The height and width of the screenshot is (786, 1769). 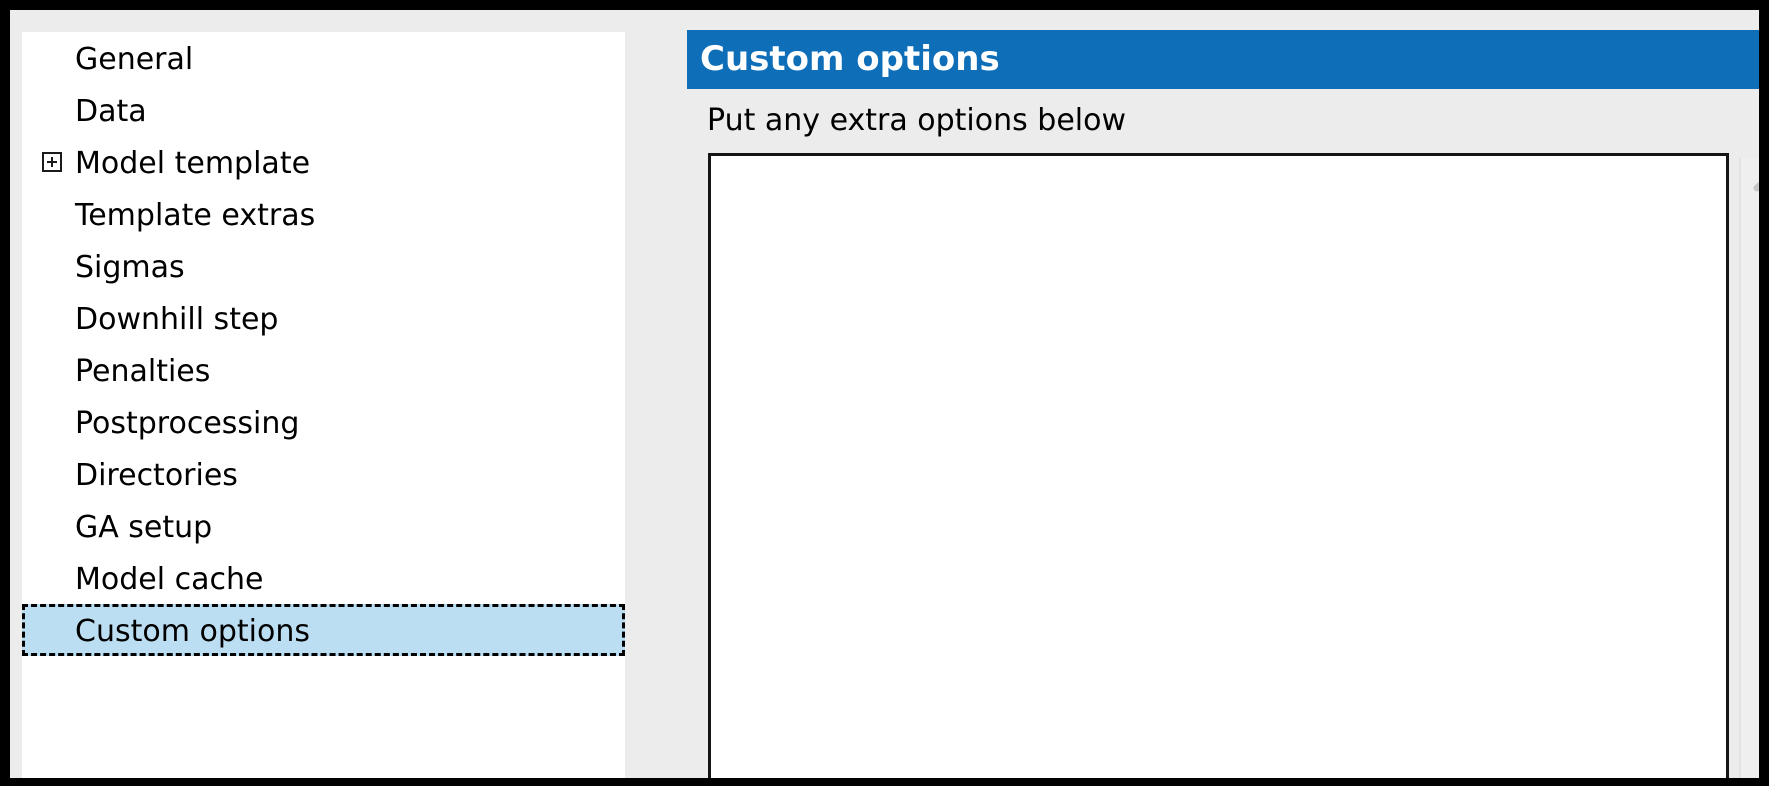 I want to click on sidebar-item-label: Sigmas, so click(x=130, y=267).